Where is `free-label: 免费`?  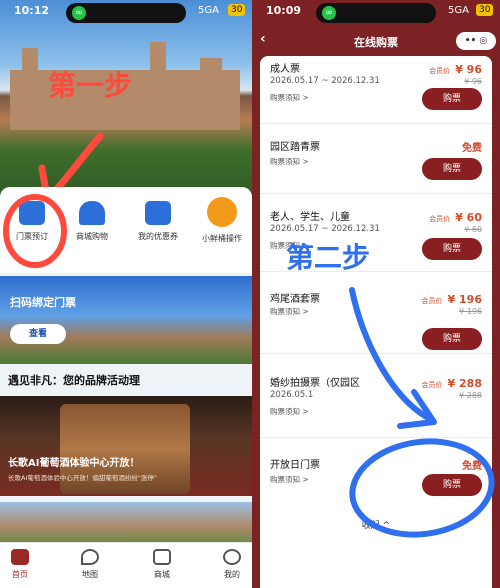
free-label: 免费 is located at coordinates (472, 148).